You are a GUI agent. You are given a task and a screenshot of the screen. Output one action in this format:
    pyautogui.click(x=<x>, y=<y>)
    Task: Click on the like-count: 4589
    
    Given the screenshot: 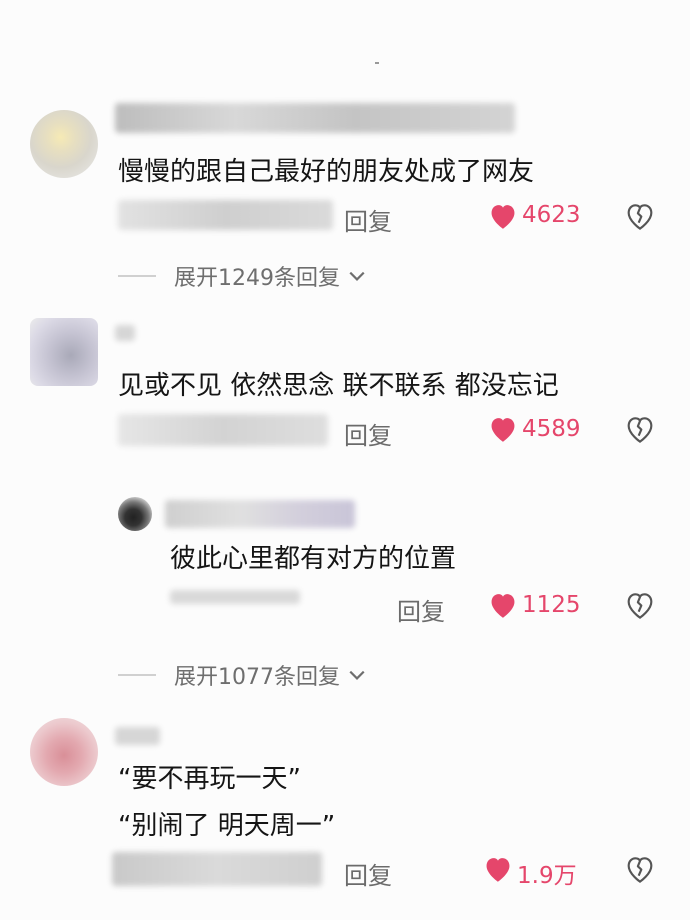 What is the action you would take?
    pyautogui.click(x=551, y=429)
    